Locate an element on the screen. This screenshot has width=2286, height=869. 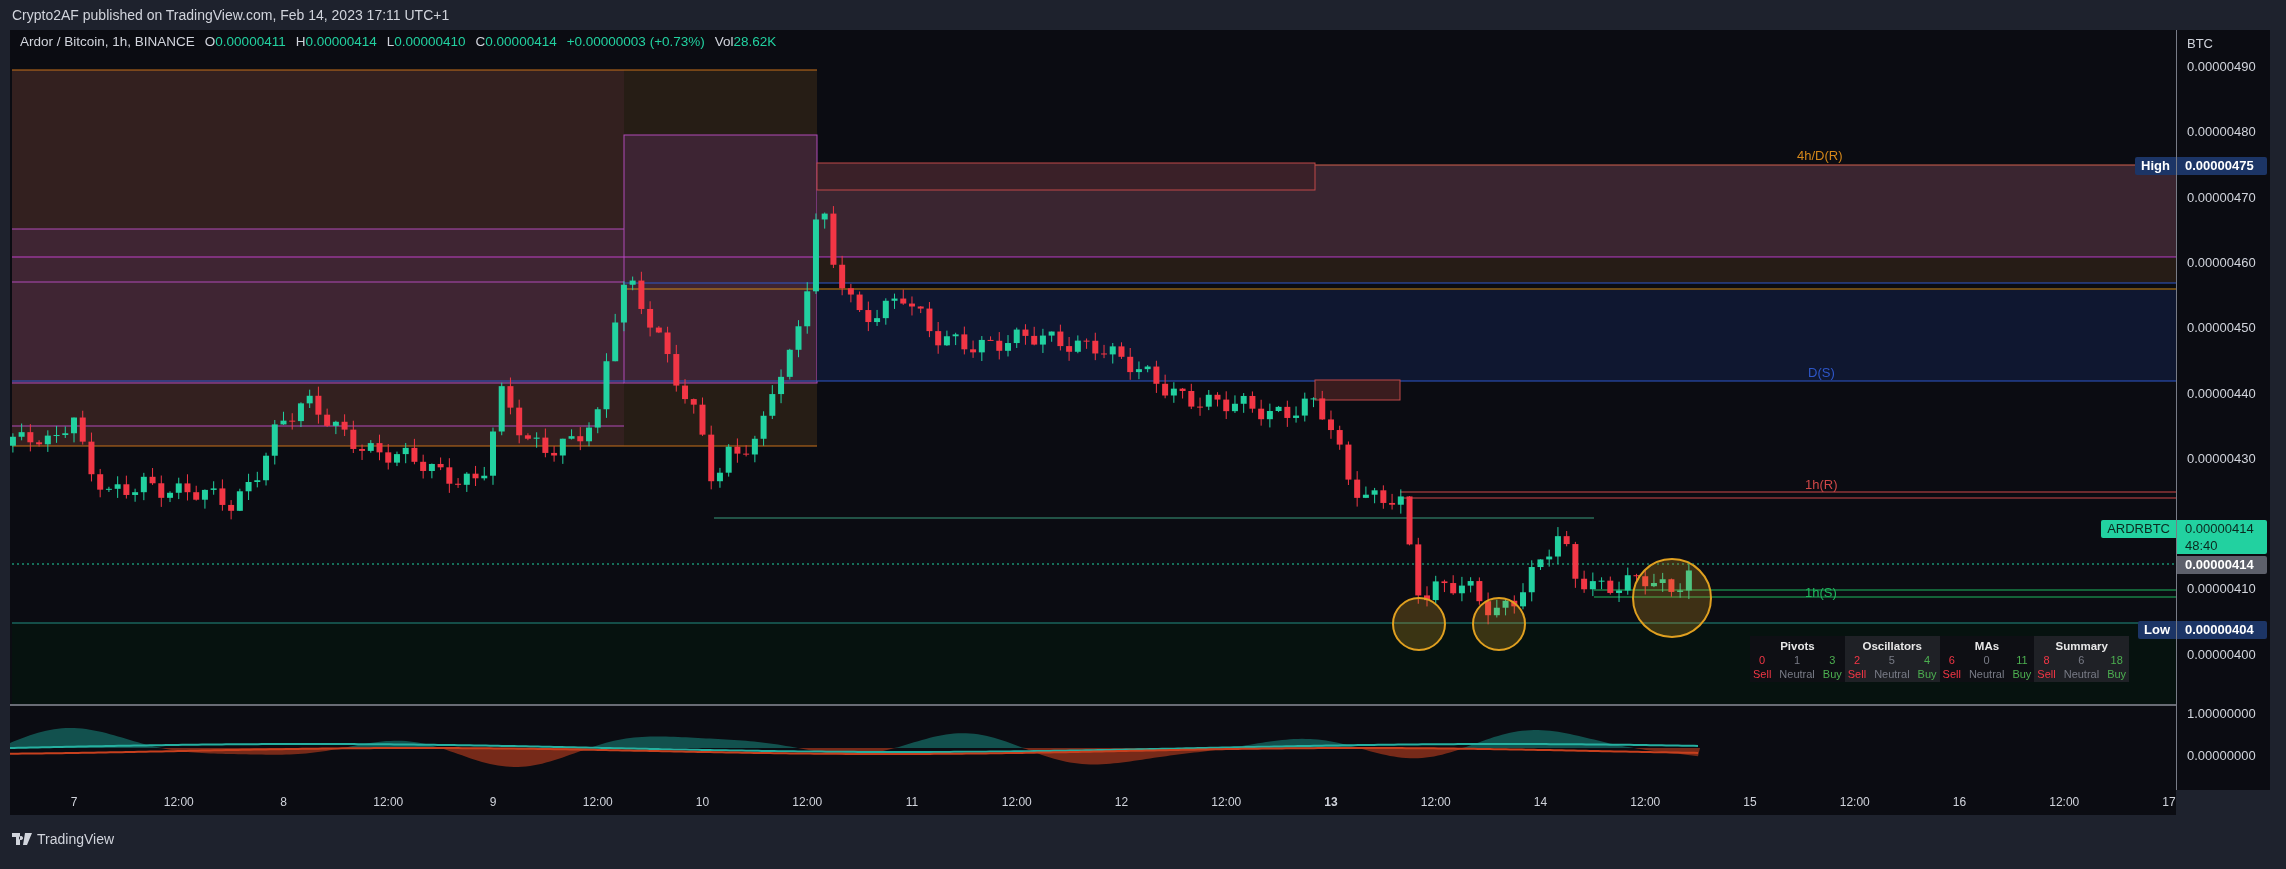
time-tick: 14 is located at coordinates (1540, 802).